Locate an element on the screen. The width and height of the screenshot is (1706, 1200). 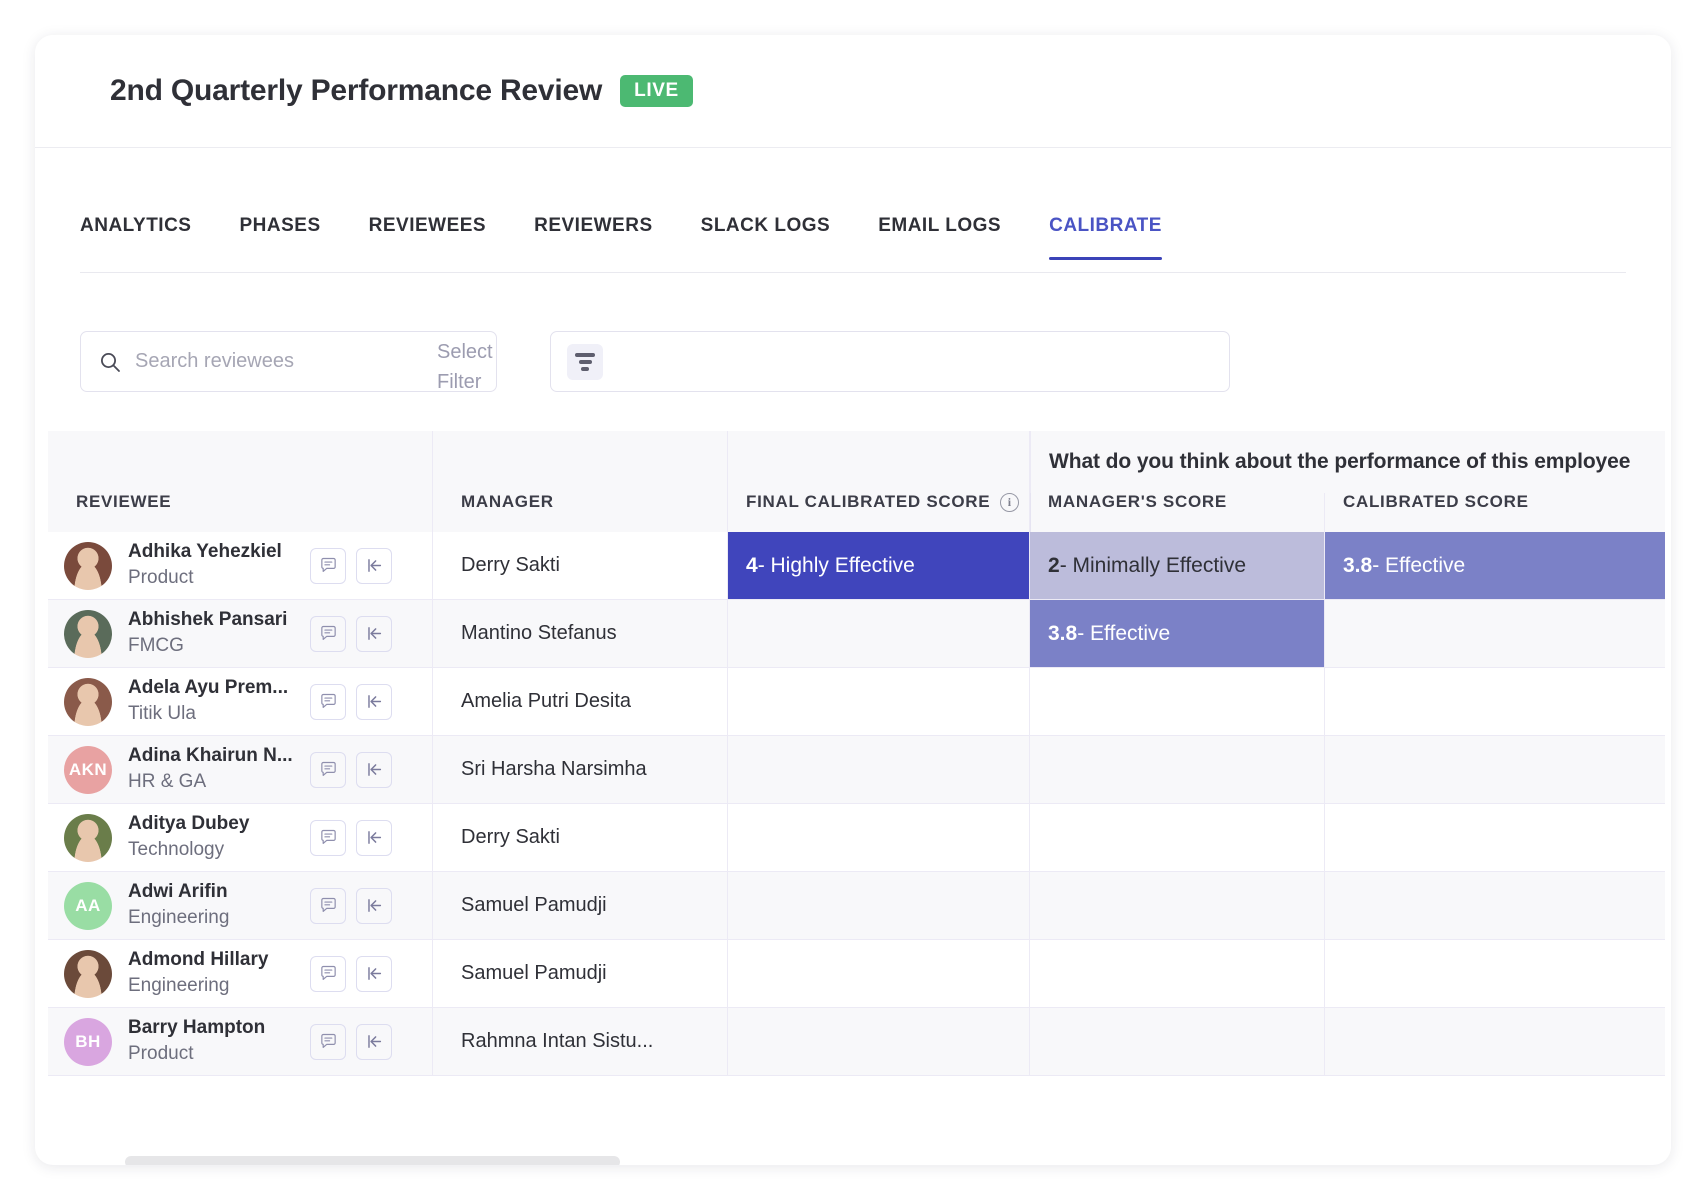
cell-reviewee: AKN Adina Khairun N... HR & GA is located at coordinates (240, 770).